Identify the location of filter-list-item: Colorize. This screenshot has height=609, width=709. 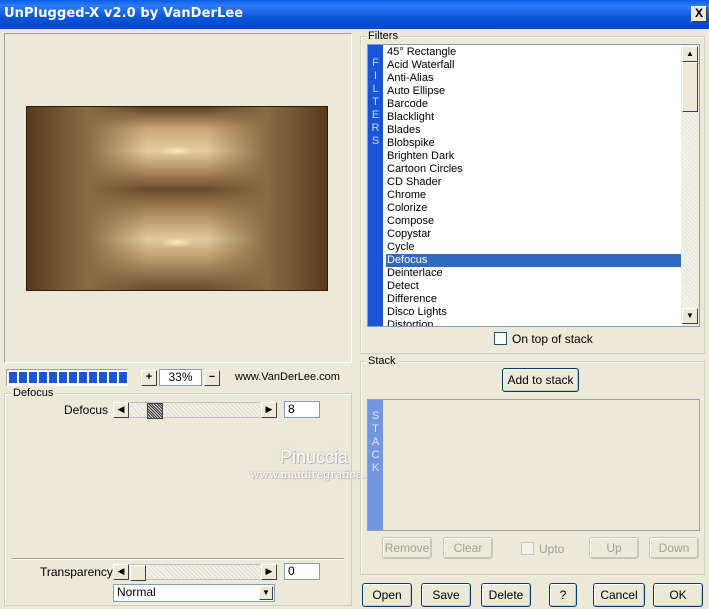
(534, 208).